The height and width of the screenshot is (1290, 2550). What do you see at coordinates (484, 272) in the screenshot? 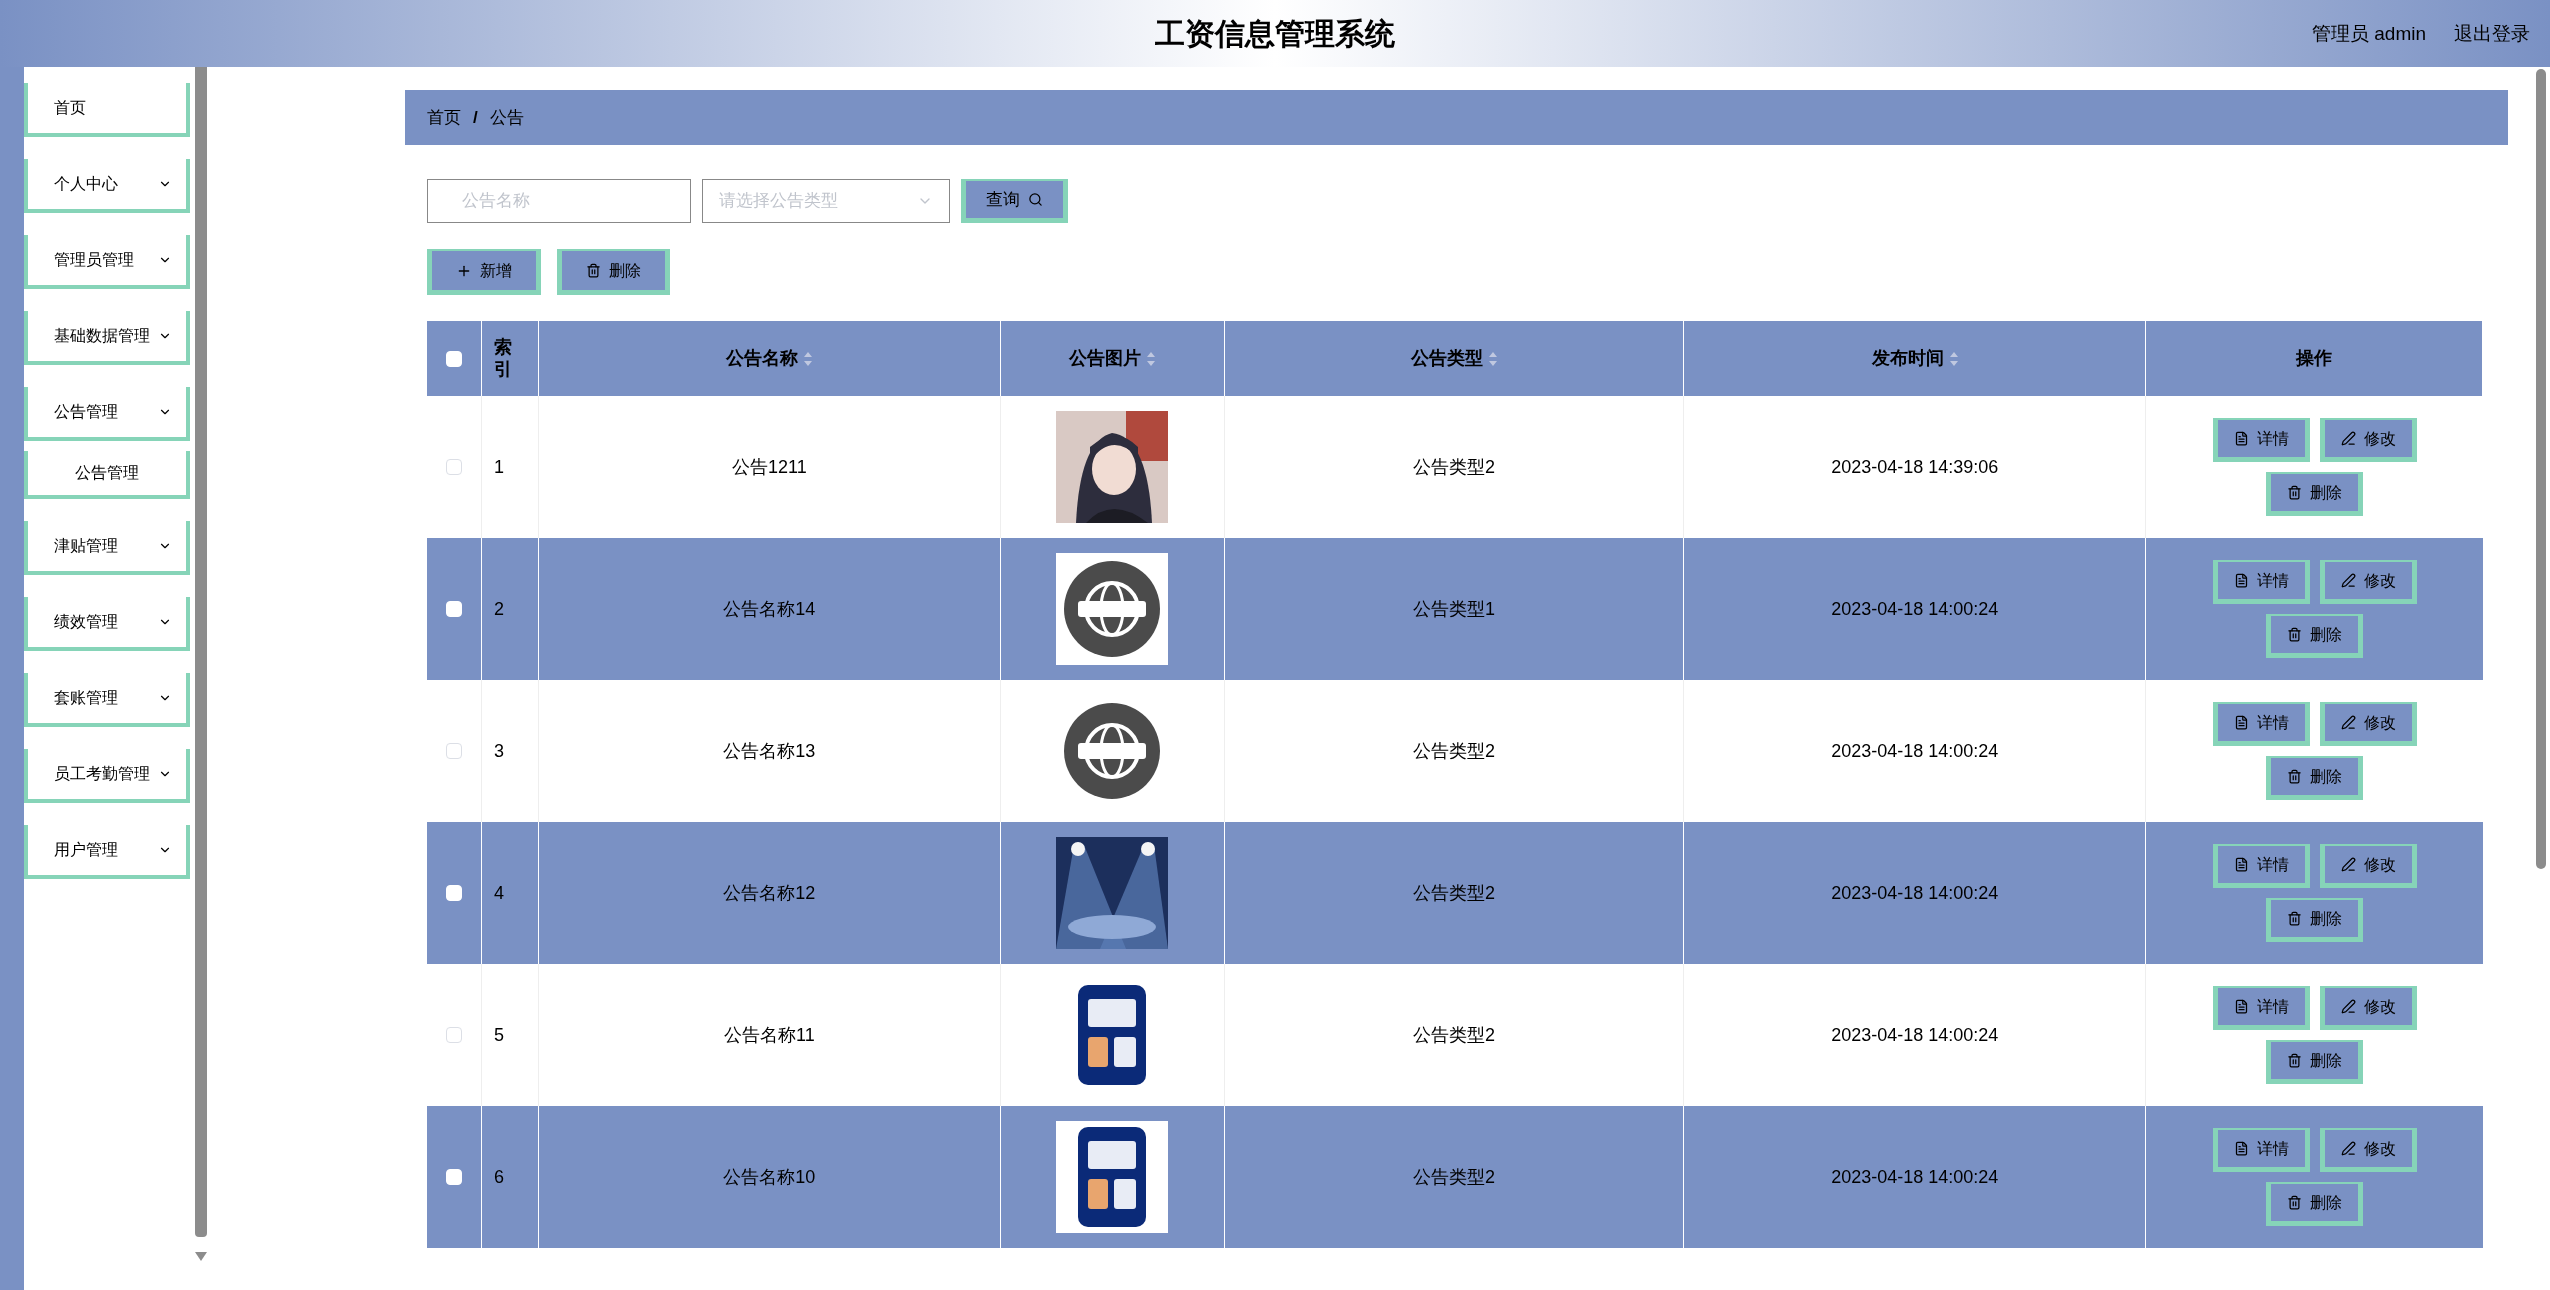
I see `add-button: 新增` at bounding box center [484, 272].